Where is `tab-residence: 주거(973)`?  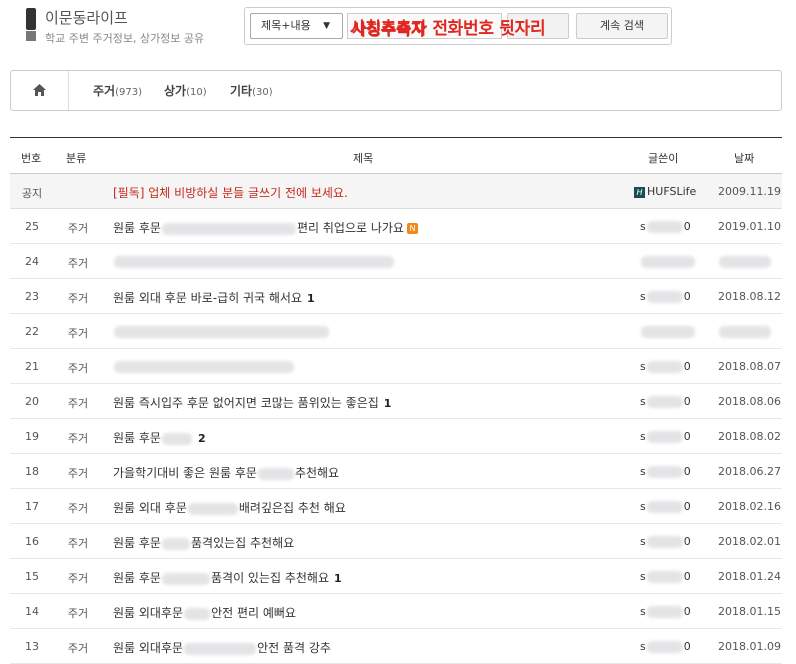
tab-residence: 주거(973) is located at coordinates (117, 90).